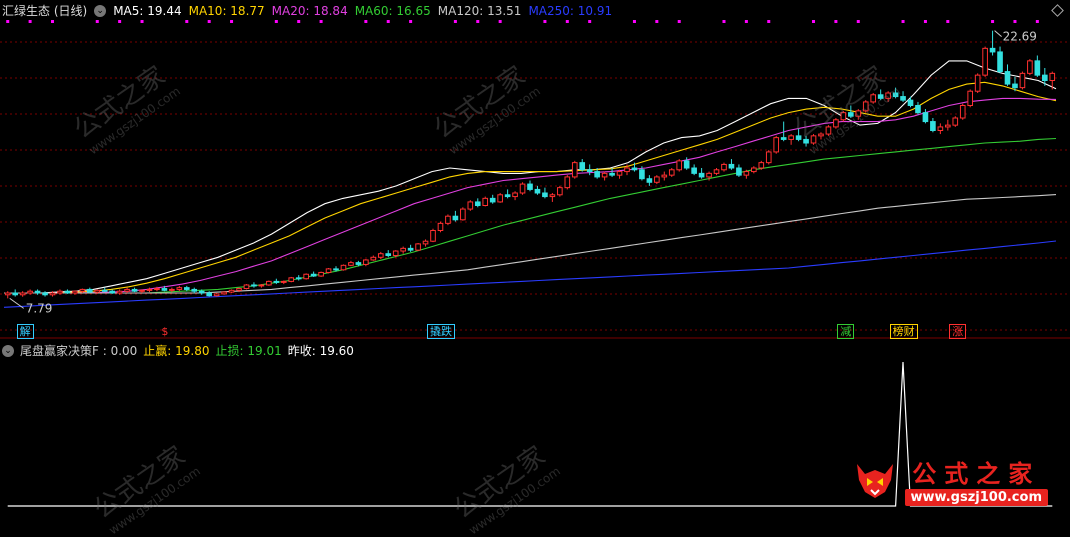 Image resolution: width=1070 pixels, height=537 pixels. Describe the element at coordinates (958, 331) in the screenshot. I see `signal-tag: 涨` at that location.